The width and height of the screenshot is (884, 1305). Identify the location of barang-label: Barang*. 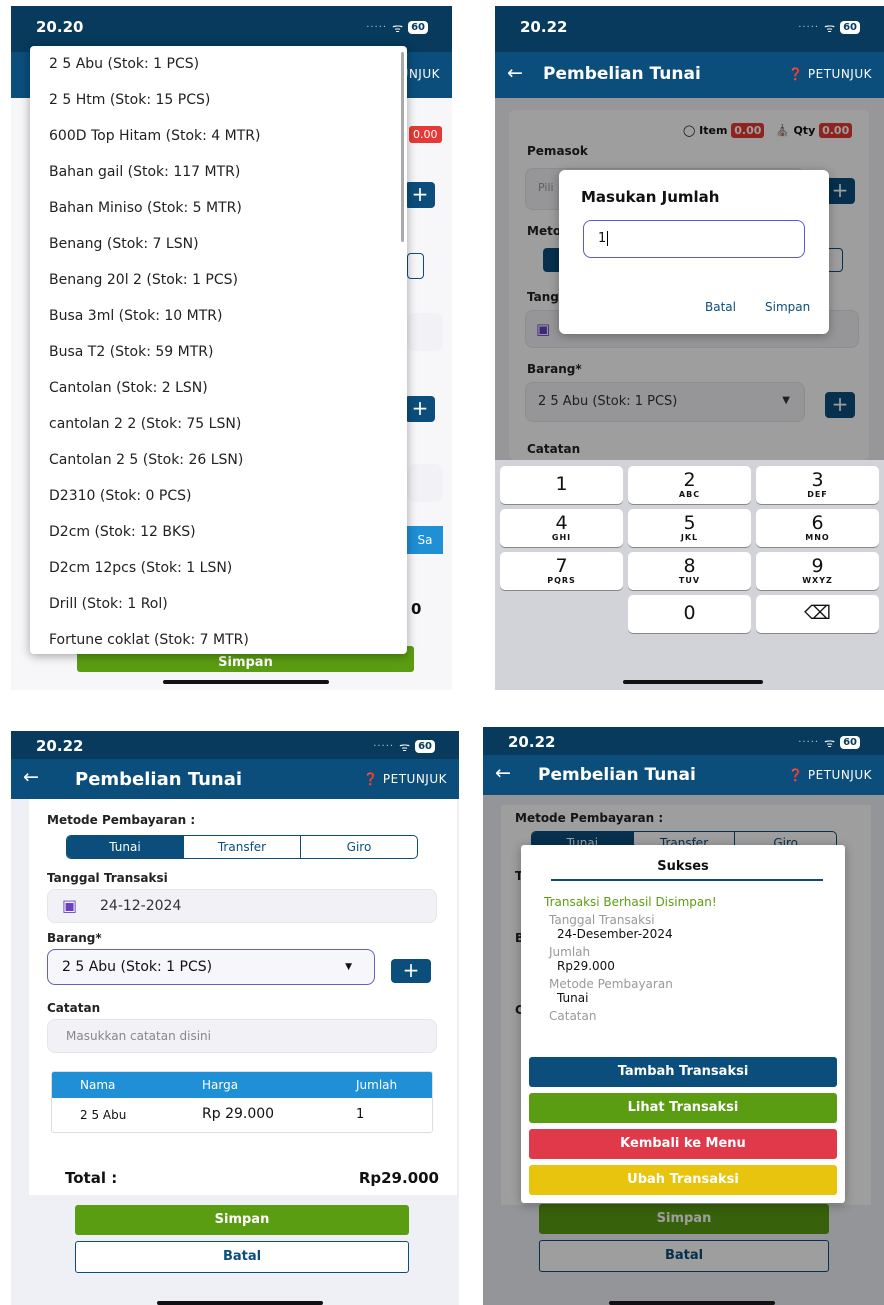
(74, 938).